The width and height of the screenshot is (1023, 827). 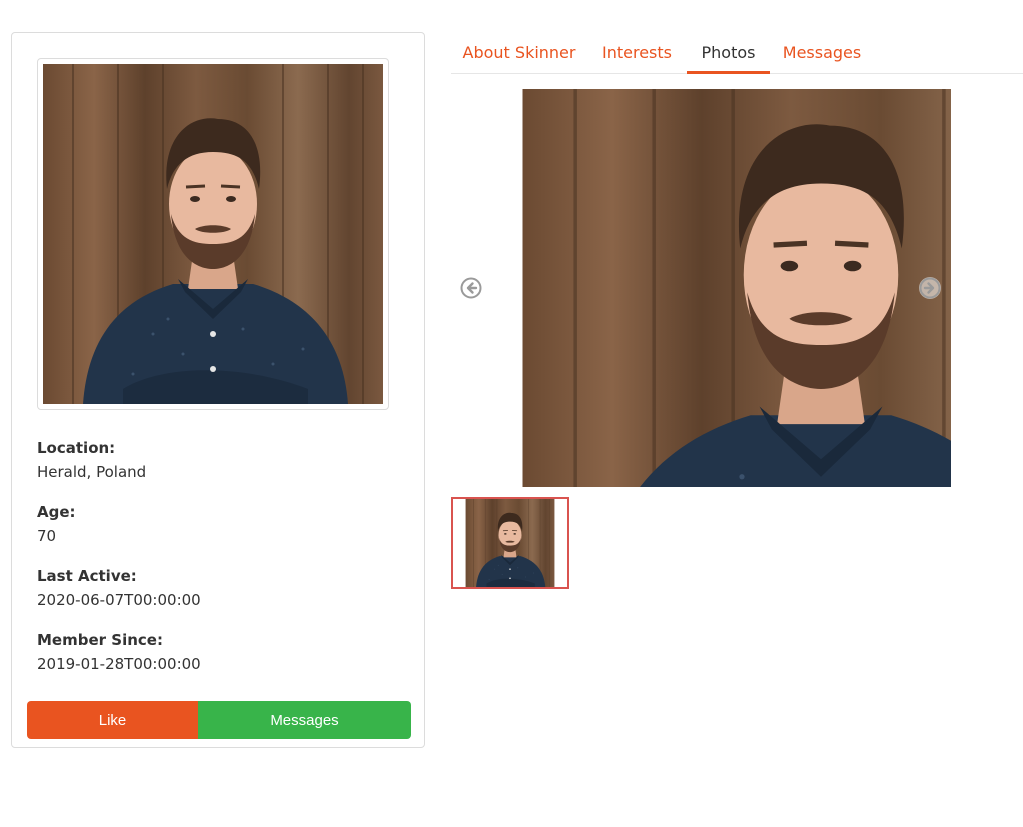 What do you see at coordinates (92, 472) in the screenshot?
I see `location-value: Herald, Poland` at bounding box center [92, 472].